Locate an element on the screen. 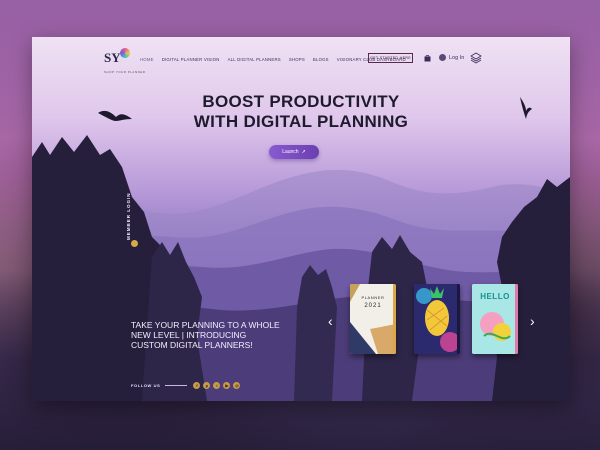 Image resolution: width=600 pixels, height=450 pixels. hero-headline: BOOST PRODUCTIVITY WITH DIGITAL PLANNING is located at coordinates (301, 112).